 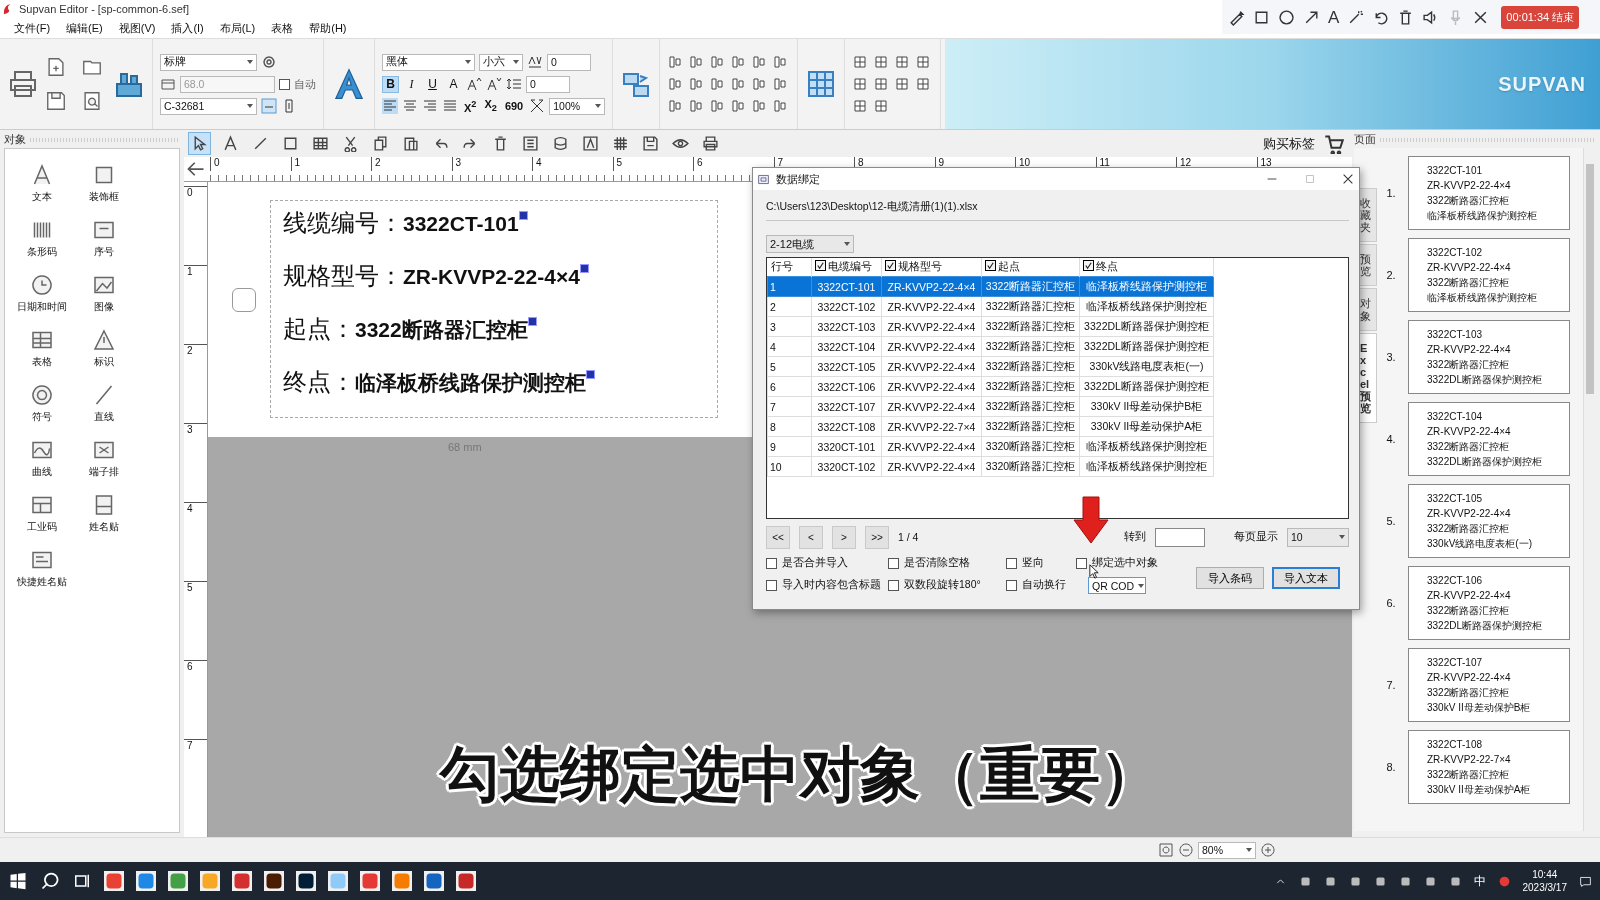 I want to click on format-button: A, so click(x=453, y=84).